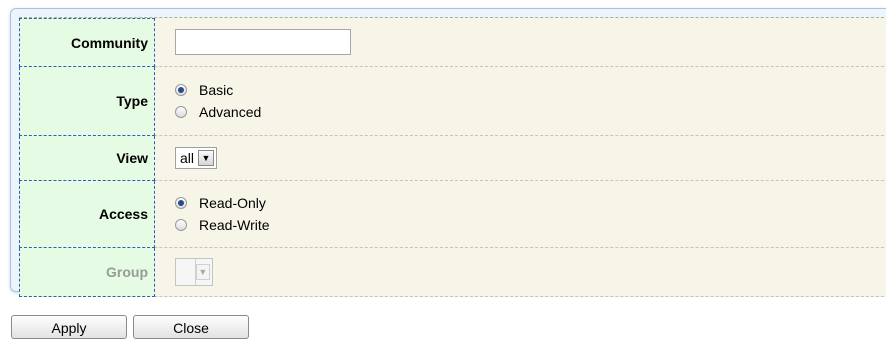 The height and width of the screenshot is (339, 886). What do you see at coordinates (87, 214) in the screenshot?
I see `access-label: Access` at bounding box center [87, 214].